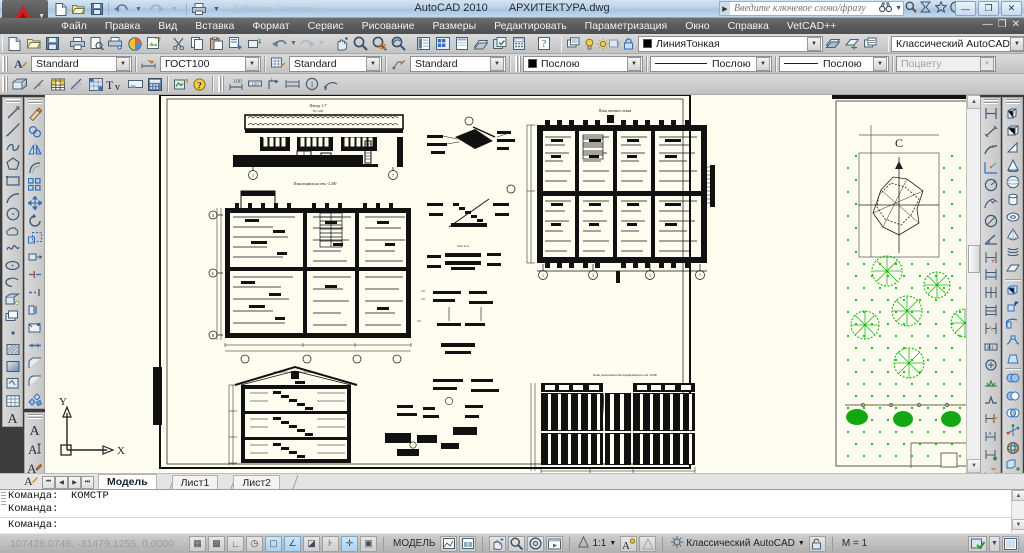  What do you see at coordinates (811, 8) in the screenshot?
I see `help-search-box: ▶` at bounding box center [811, 8].